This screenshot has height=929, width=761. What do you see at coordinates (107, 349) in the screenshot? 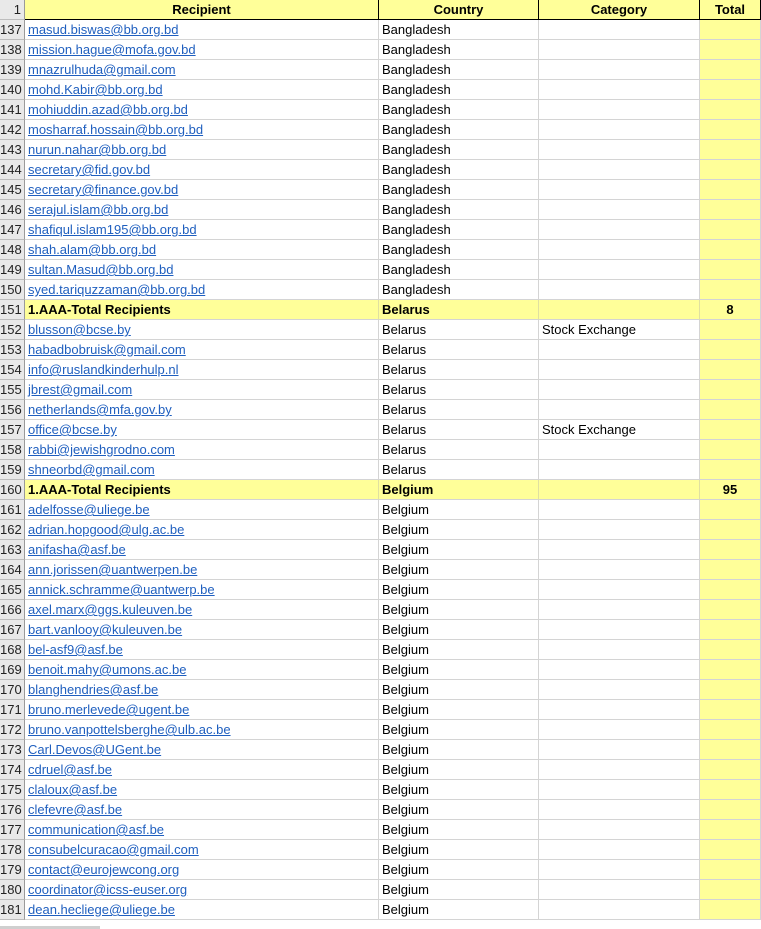
I see `recipient-email-link: habadbobruisk@gmail.com` at bounding box center [107, 349].